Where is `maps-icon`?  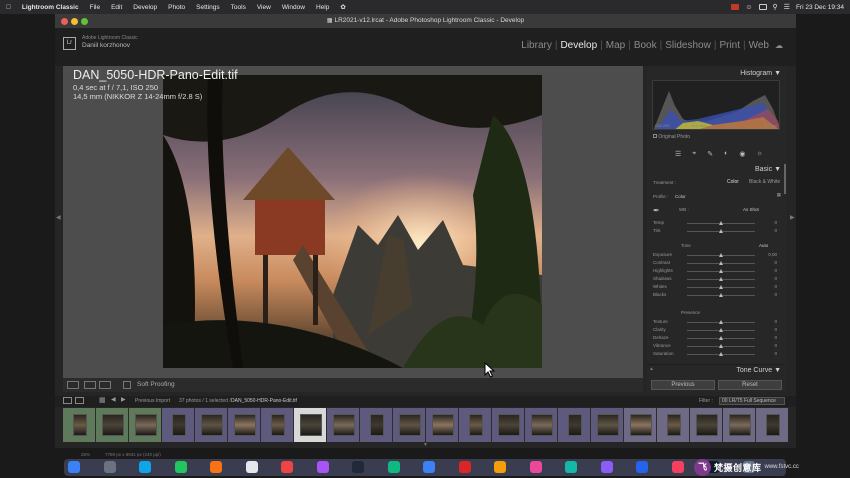
maps-icon is located at coordinates (251, 467).